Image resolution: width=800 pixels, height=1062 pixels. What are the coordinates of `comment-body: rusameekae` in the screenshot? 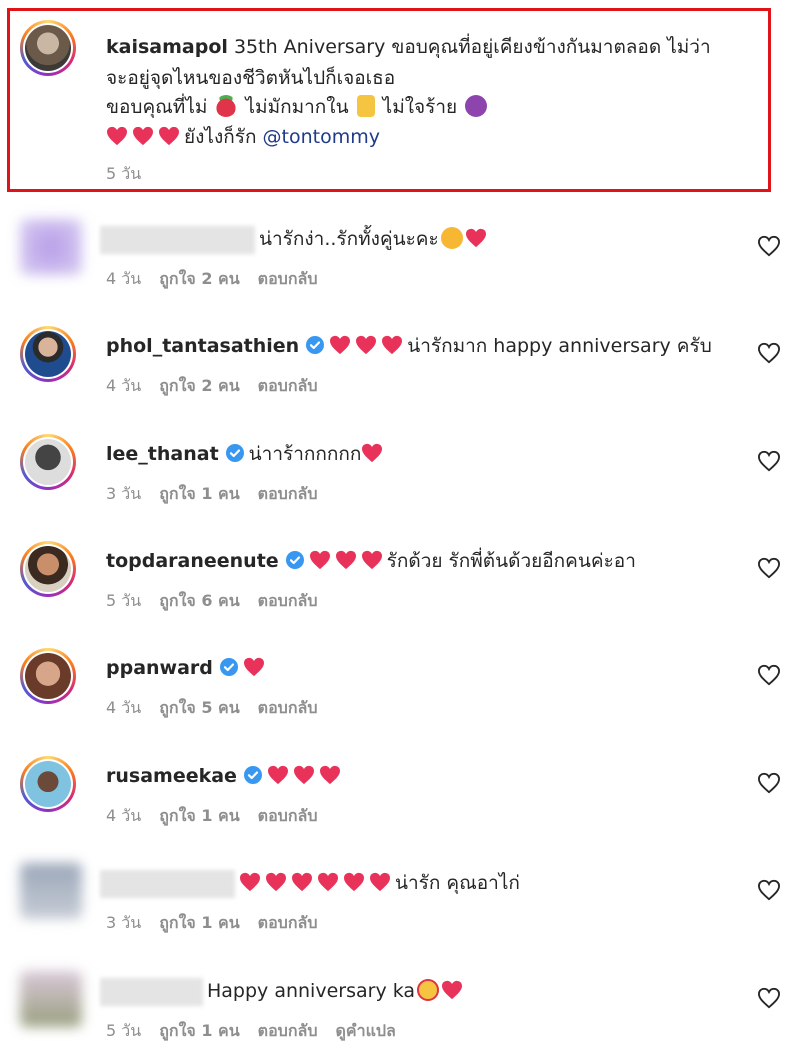 It's located at (225, 776).